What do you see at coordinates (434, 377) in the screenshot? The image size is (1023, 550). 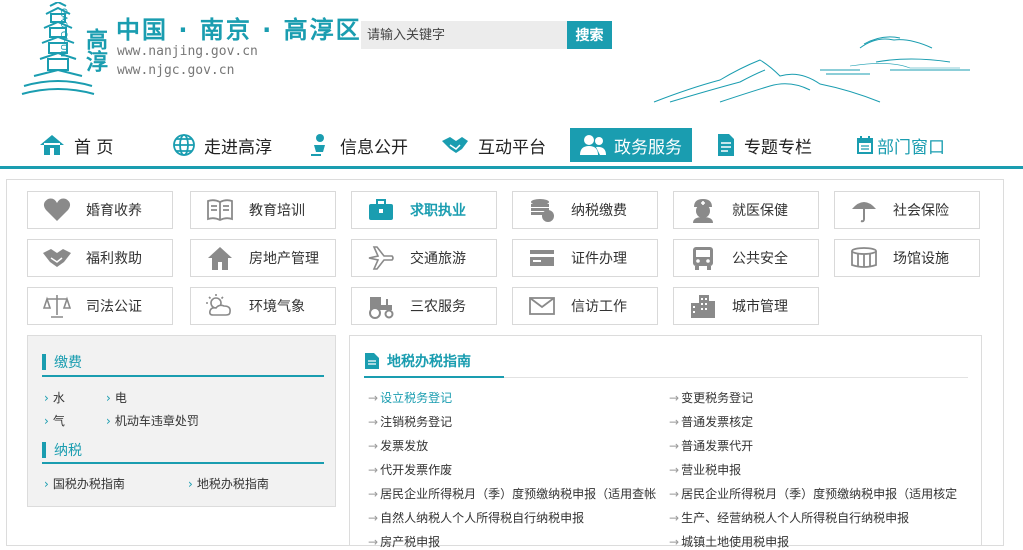 I see `tab-underline` at bounding box center [434, 377].